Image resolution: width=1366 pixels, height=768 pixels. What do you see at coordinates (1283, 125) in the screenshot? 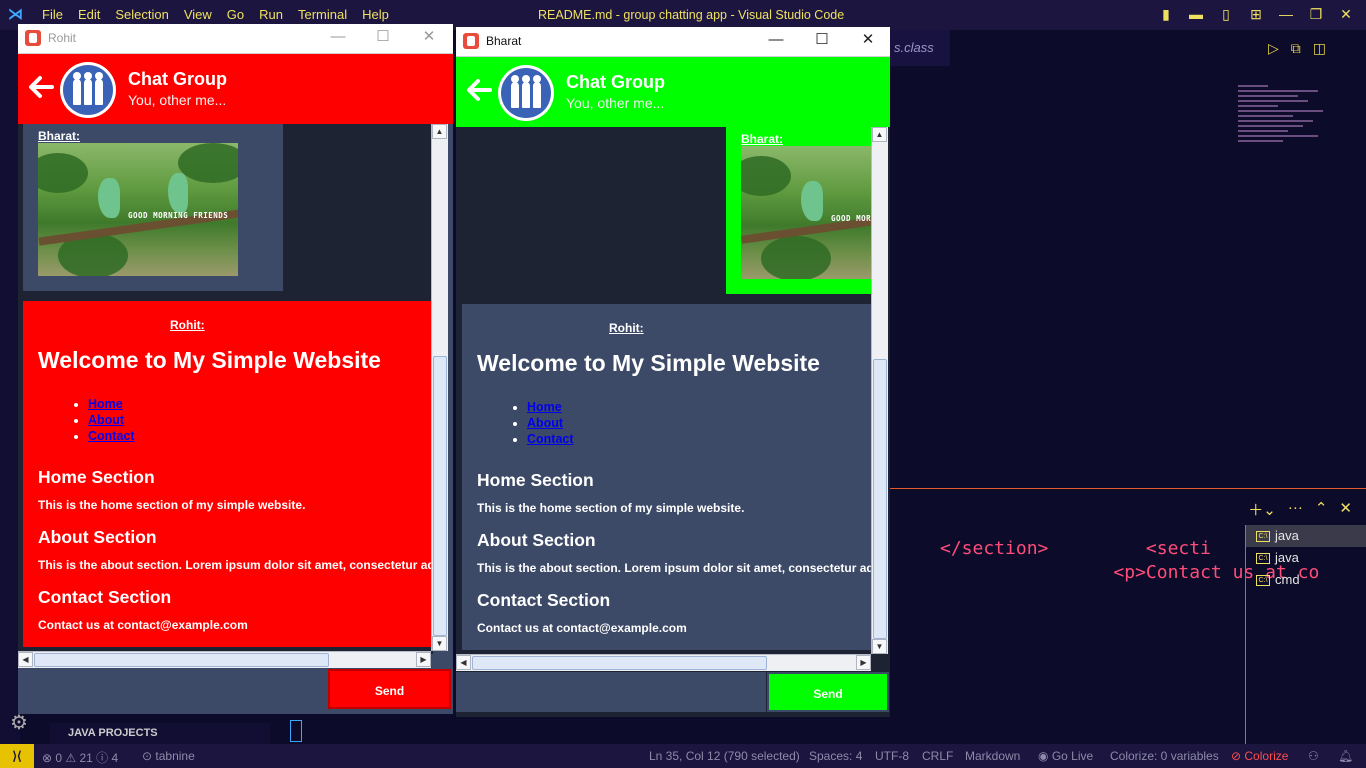
I see `minimap` at bounding box center [1283, 125].